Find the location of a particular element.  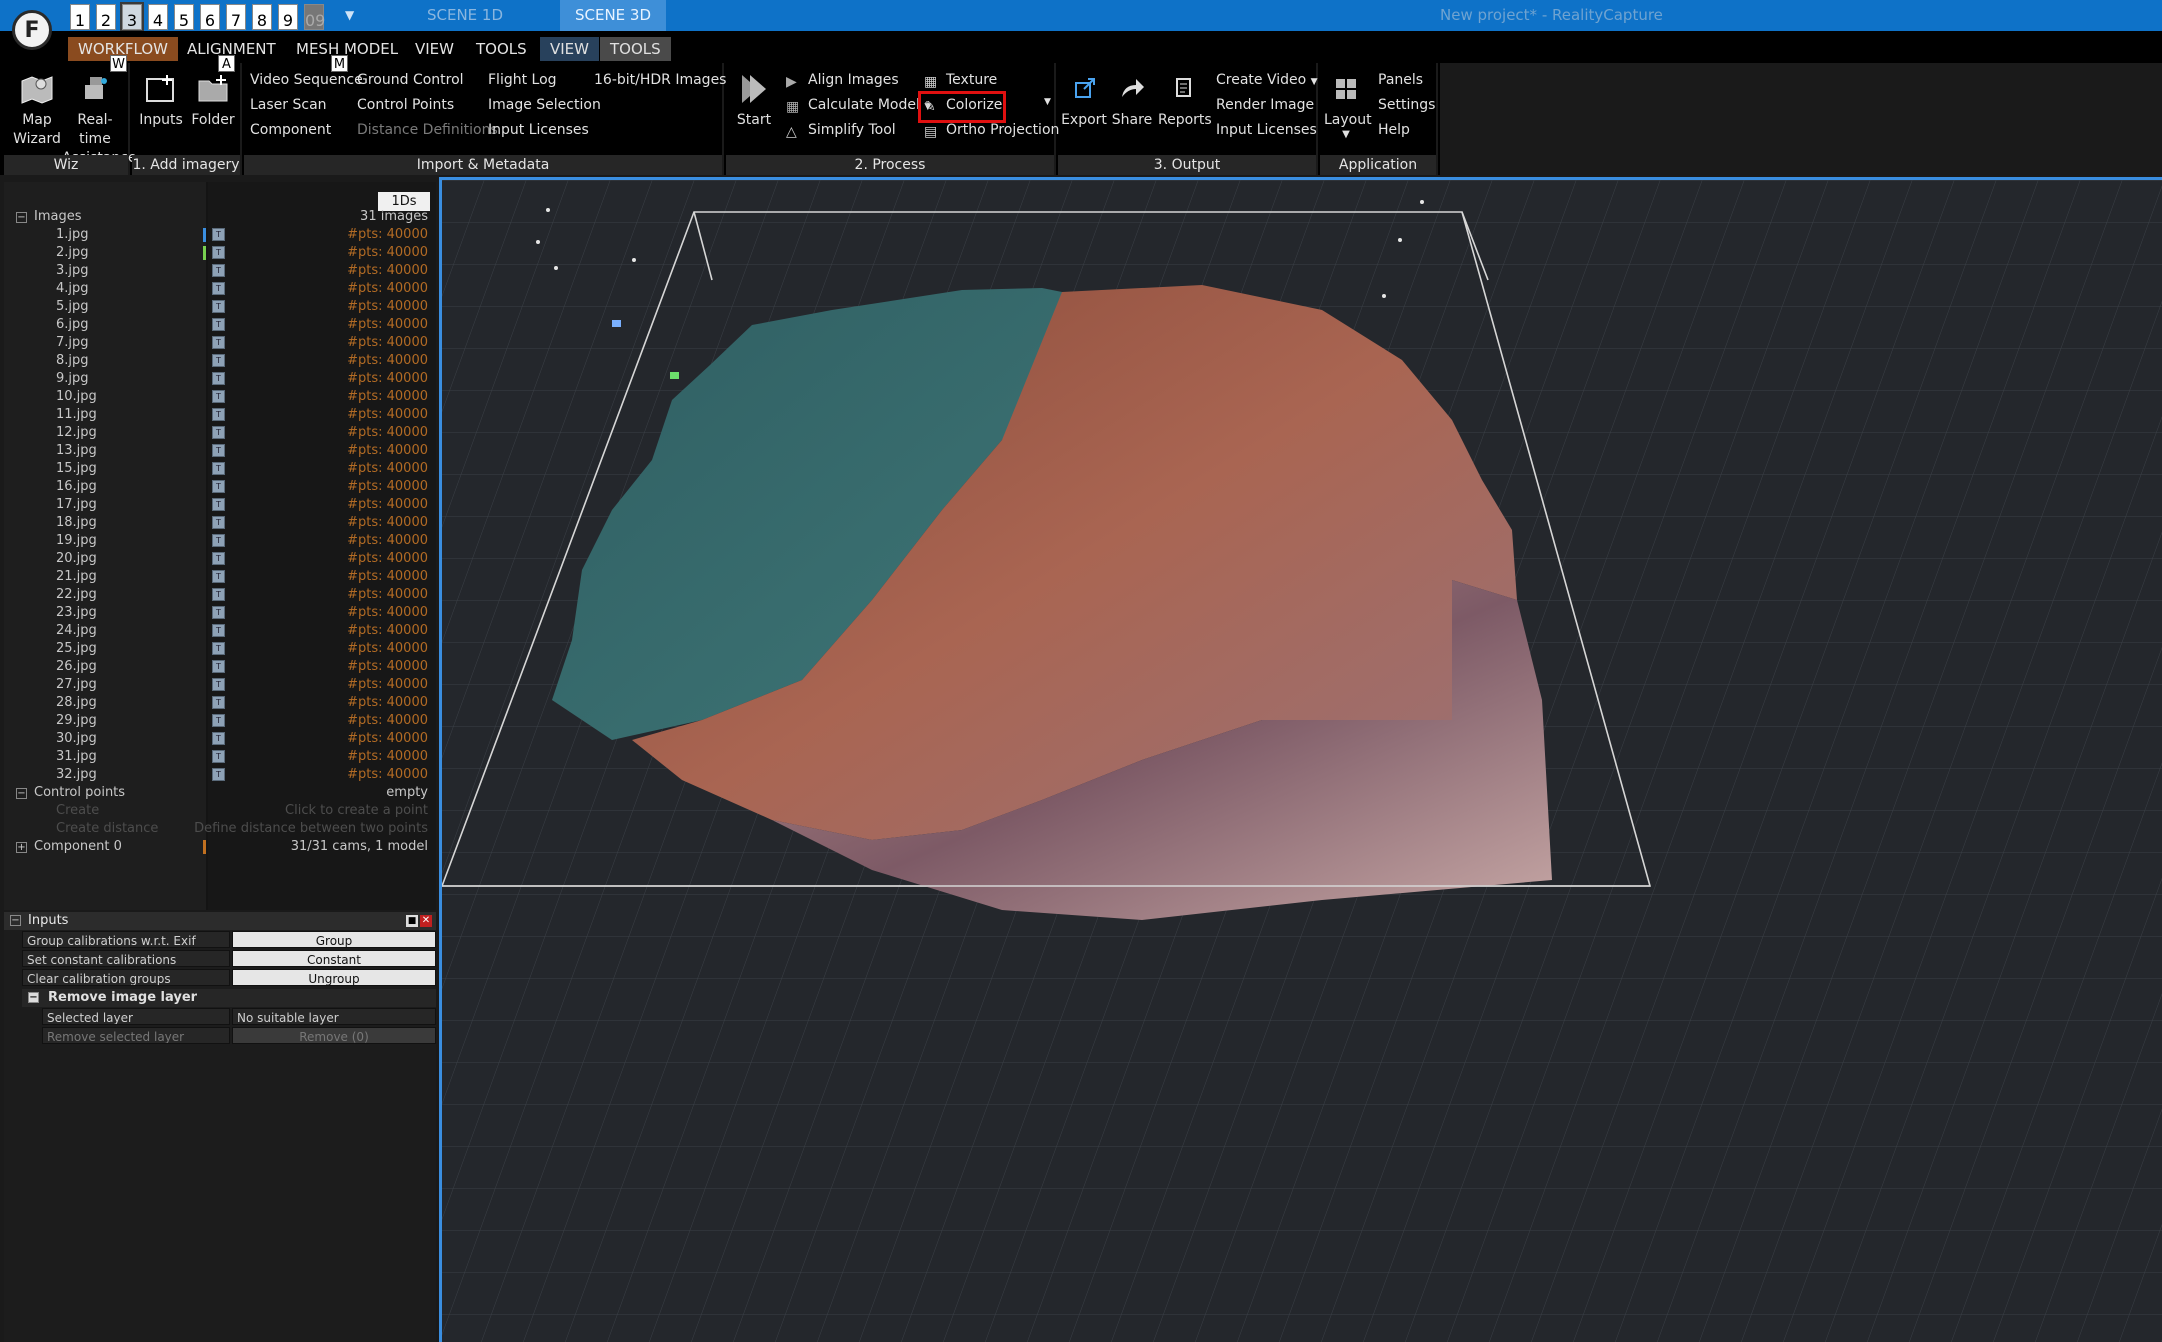

tree-image-item: 7.jpg T #pts: 40000 is located at coordinates (220, 343).